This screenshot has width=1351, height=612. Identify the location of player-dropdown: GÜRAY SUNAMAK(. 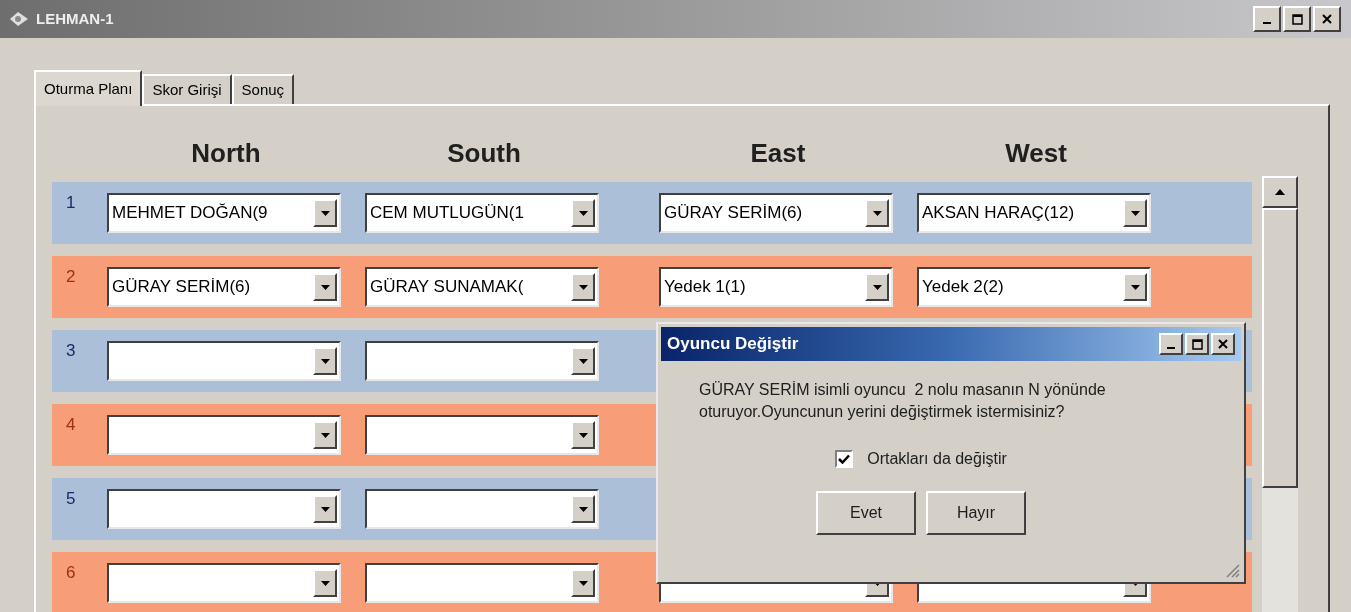
(482, 287).